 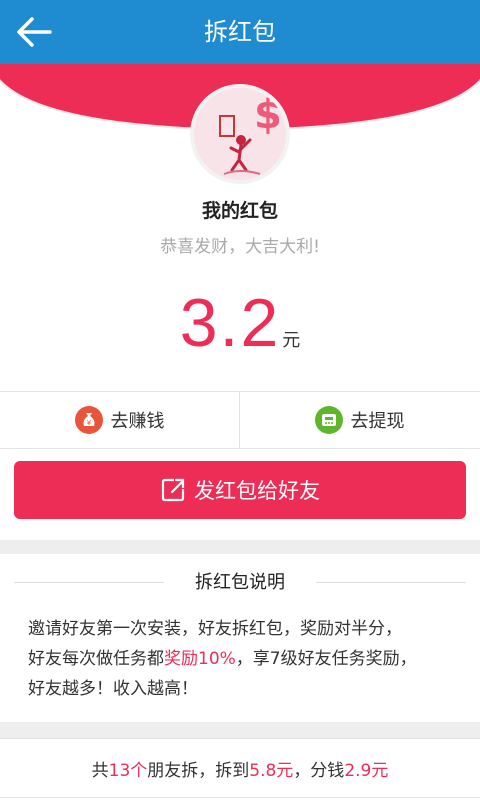 I want to click on send-button-label: 发红包给好友, so click(x=257, y=491).